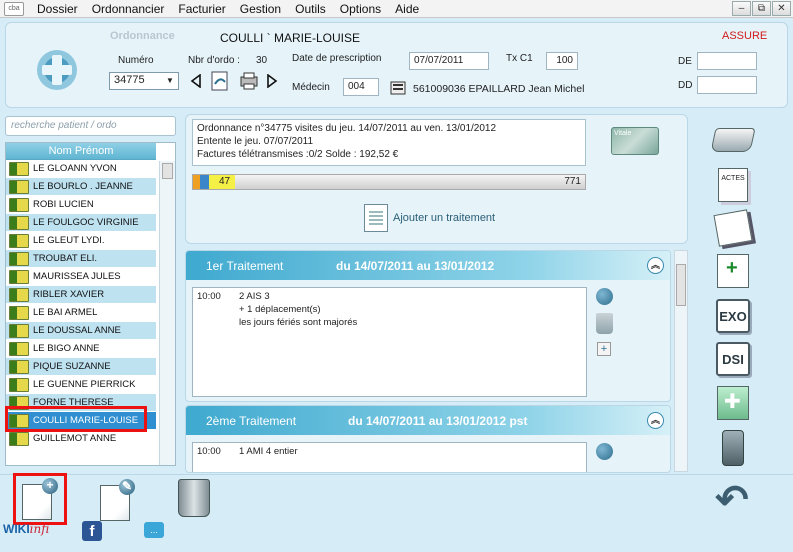 This screenshot has width=793, height=552. I want to click on menu-gestion: Gestion, so click(260, 9).